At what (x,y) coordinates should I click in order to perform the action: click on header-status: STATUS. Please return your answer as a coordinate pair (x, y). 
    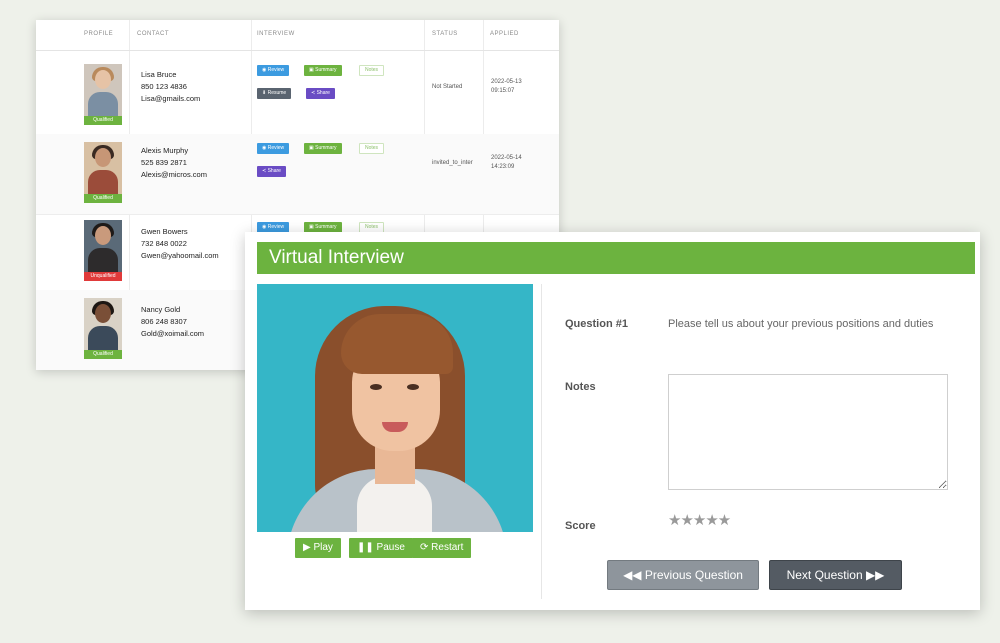
    Looking at the image, I should click on (445, 34).